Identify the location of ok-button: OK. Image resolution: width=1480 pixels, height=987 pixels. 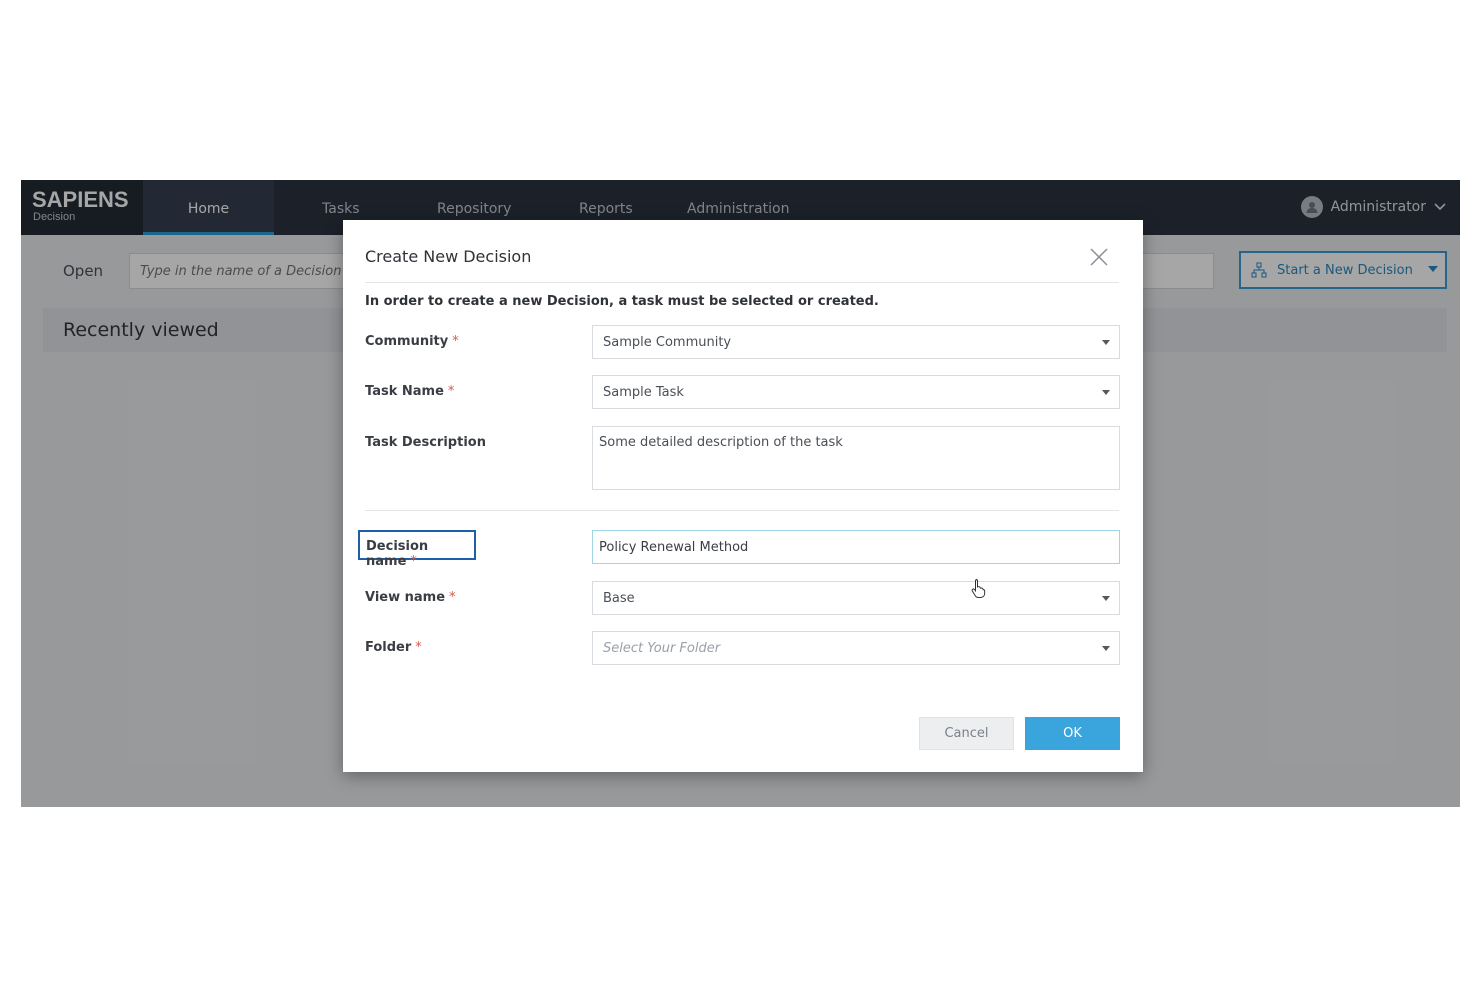
(1072, 733).